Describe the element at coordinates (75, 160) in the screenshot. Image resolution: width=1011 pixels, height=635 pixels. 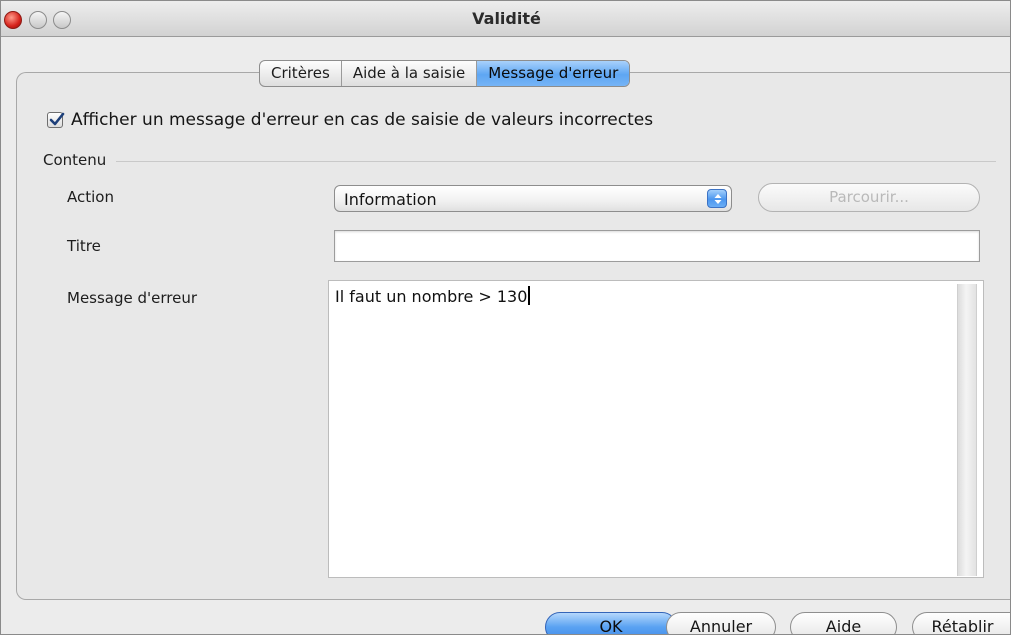
I see `content-section-label: Contenu` at that location.